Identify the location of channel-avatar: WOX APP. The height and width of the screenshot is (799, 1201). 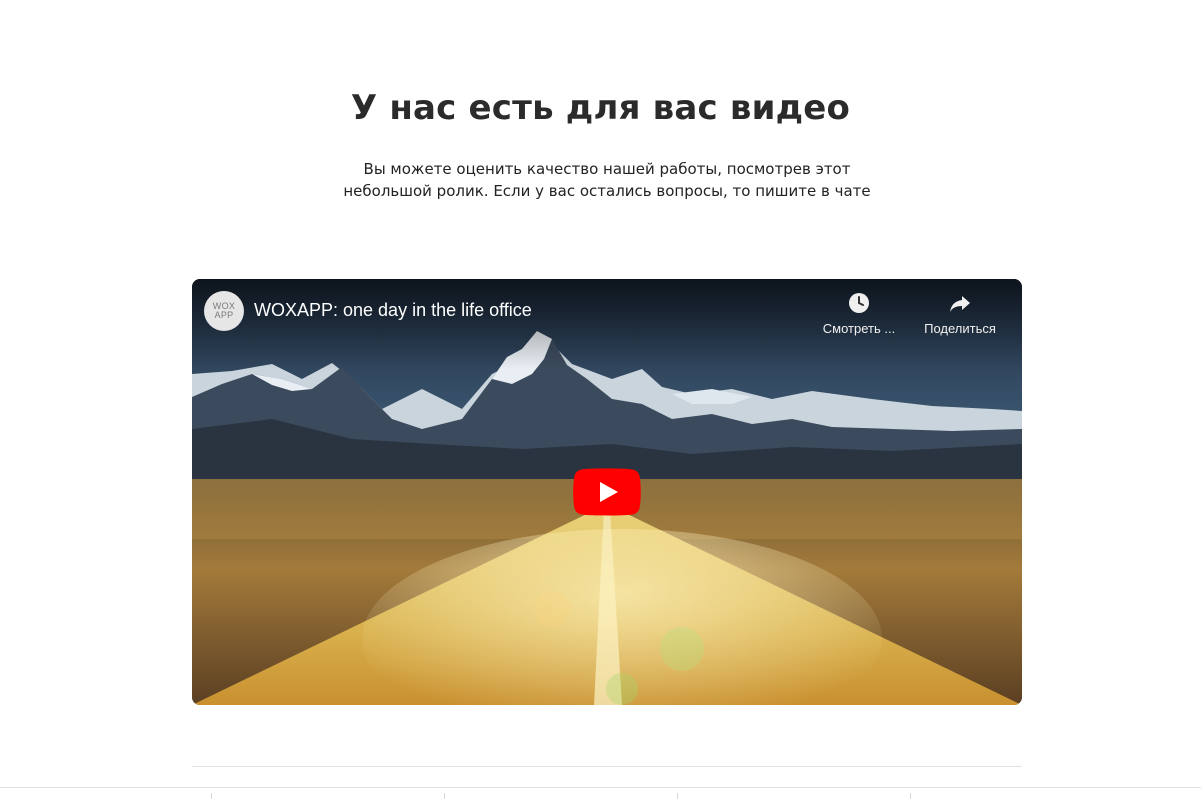
(224, 311).